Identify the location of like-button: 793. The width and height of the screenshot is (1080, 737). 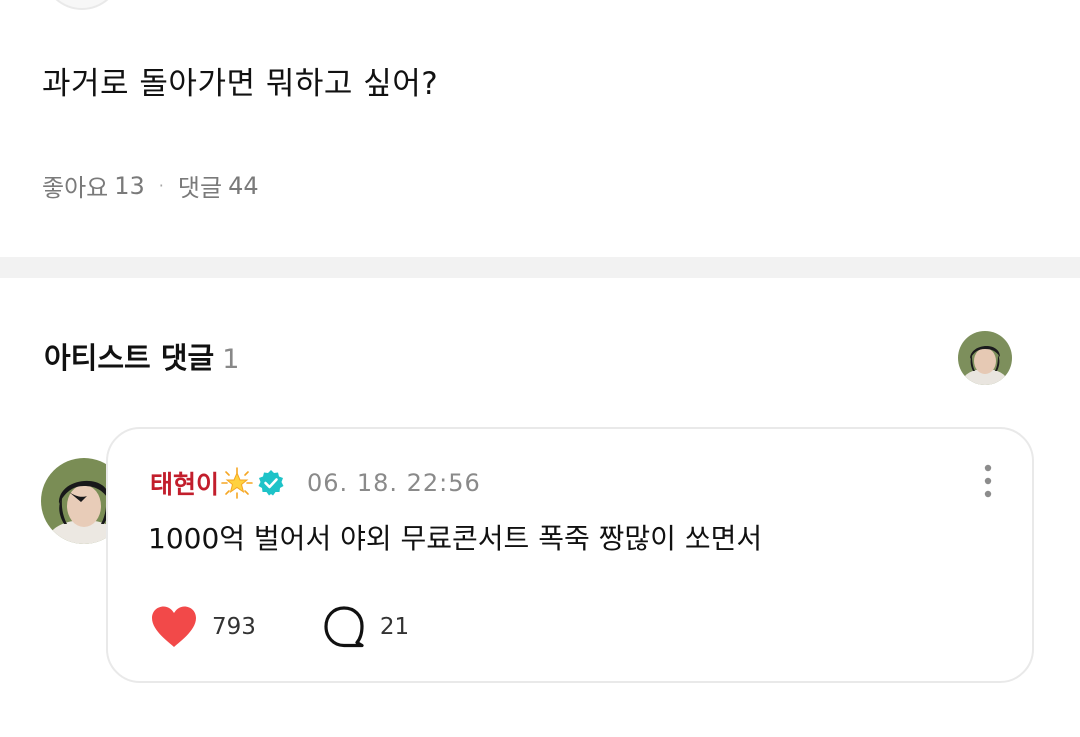
(203, 627).